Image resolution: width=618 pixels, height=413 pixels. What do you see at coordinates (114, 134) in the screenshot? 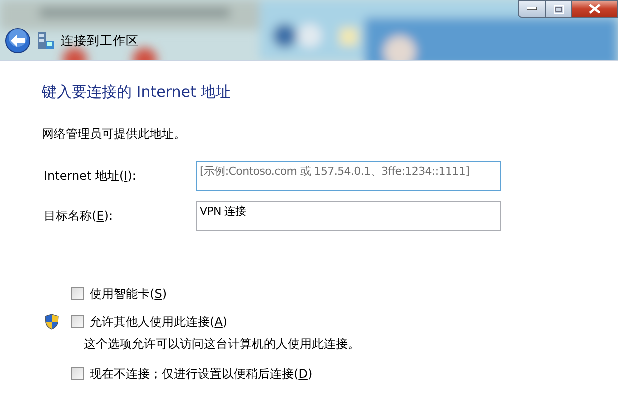
I see `hint-text: 网络管理员可提供此地址。` at bounding box center [114, 134].